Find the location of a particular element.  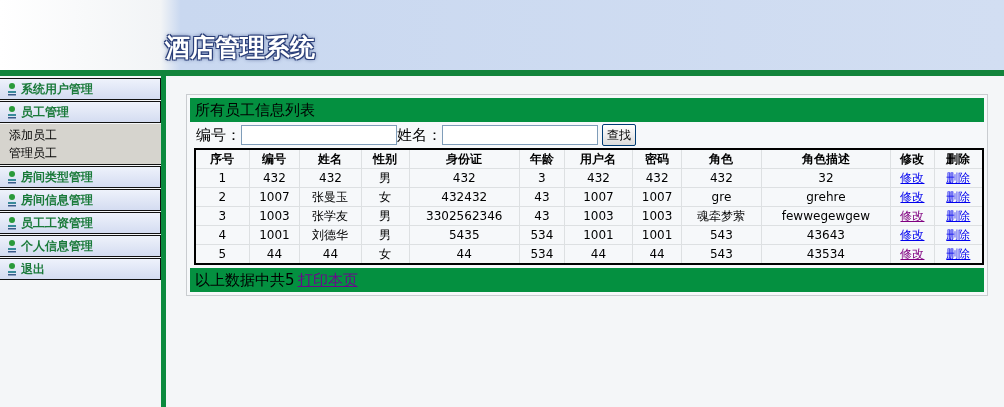

table-cell: 魂牵梦萦 is located at coordinates (721, 215).